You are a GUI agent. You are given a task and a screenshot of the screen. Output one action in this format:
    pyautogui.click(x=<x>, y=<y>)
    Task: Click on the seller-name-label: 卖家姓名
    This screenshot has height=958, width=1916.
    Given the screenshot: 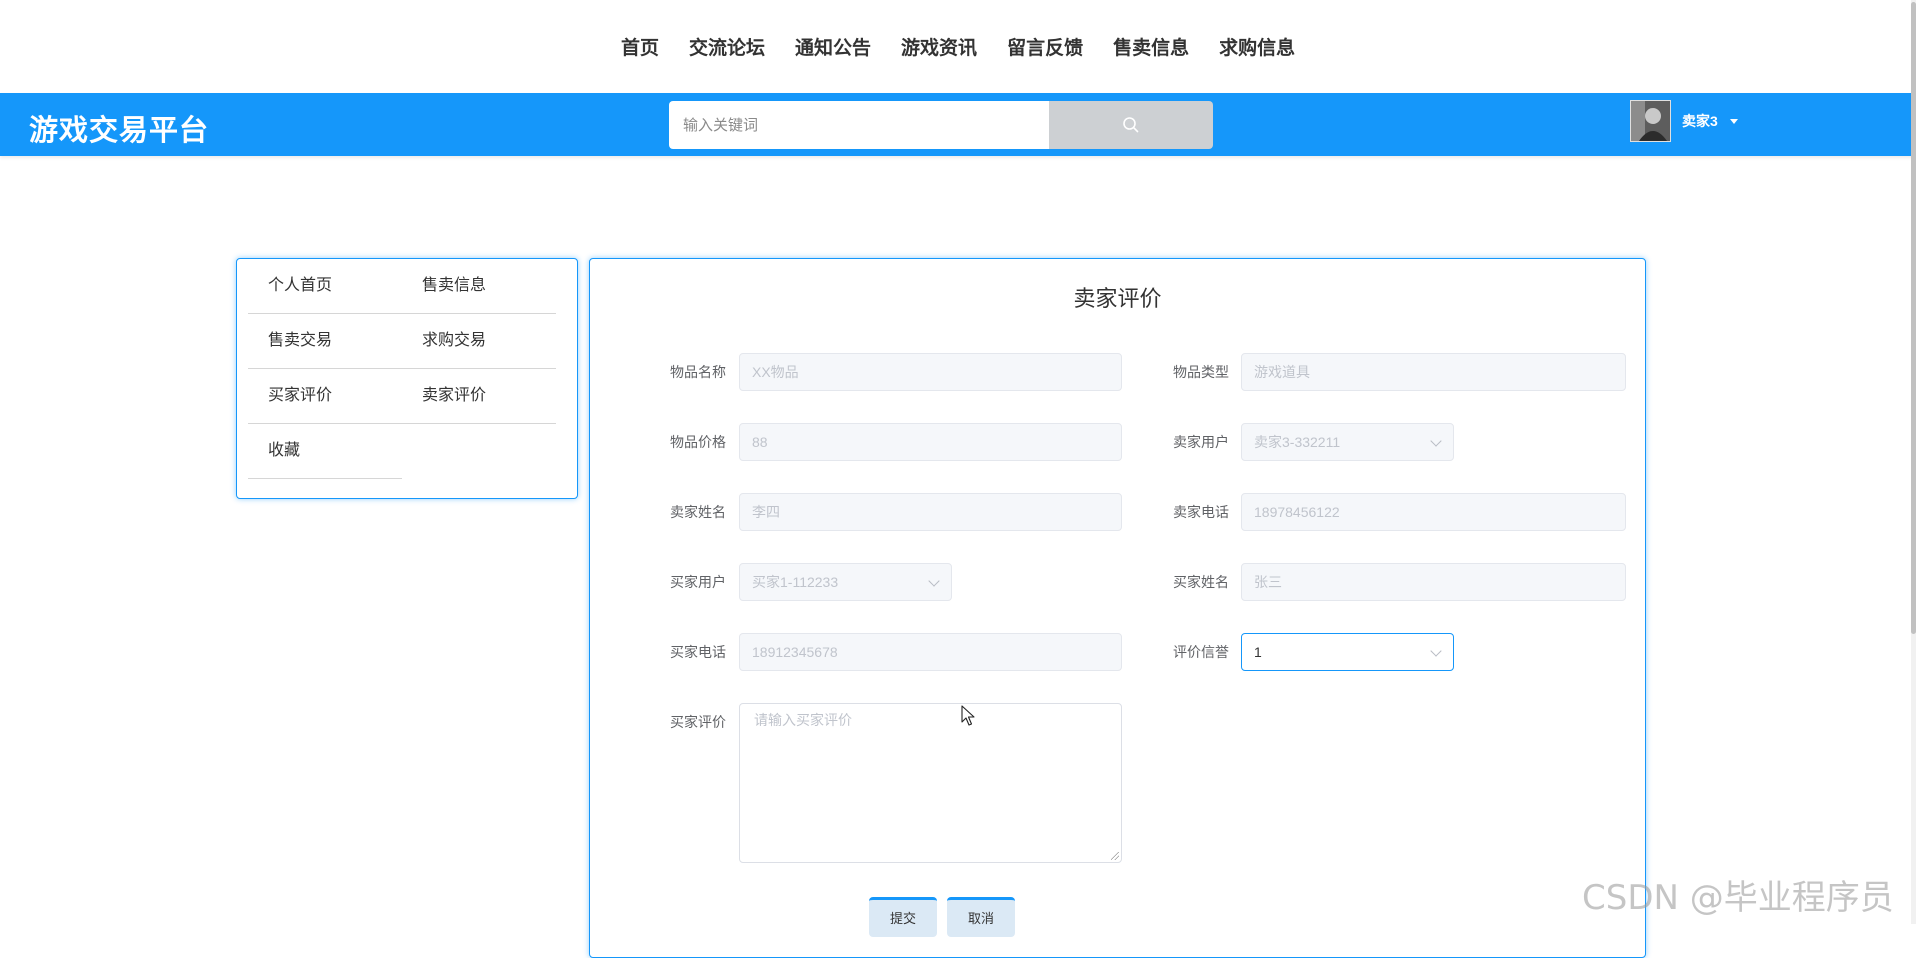 What is the action you would take?
    pyautogui.click(x=698, y=512)
    